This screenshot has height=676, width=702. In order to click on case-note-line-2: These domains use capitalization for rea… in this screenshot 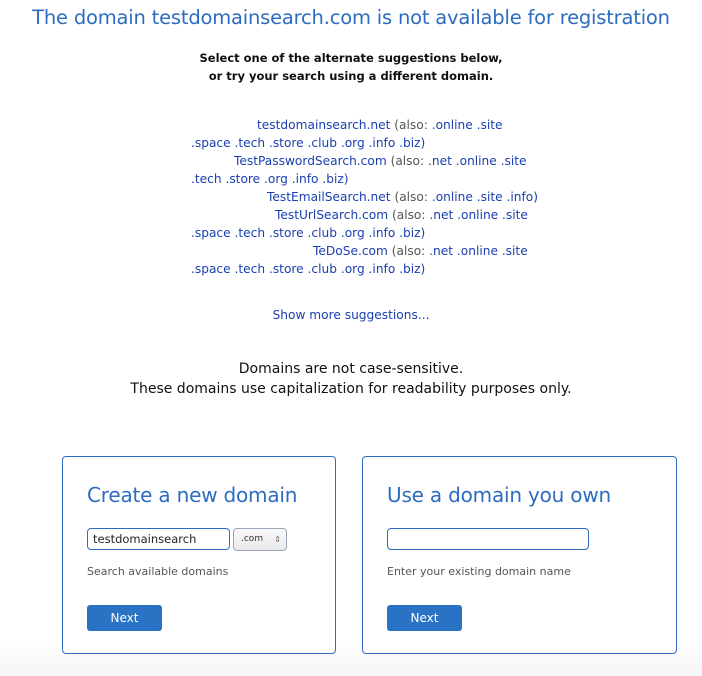, I will do `click(351, 389)`.